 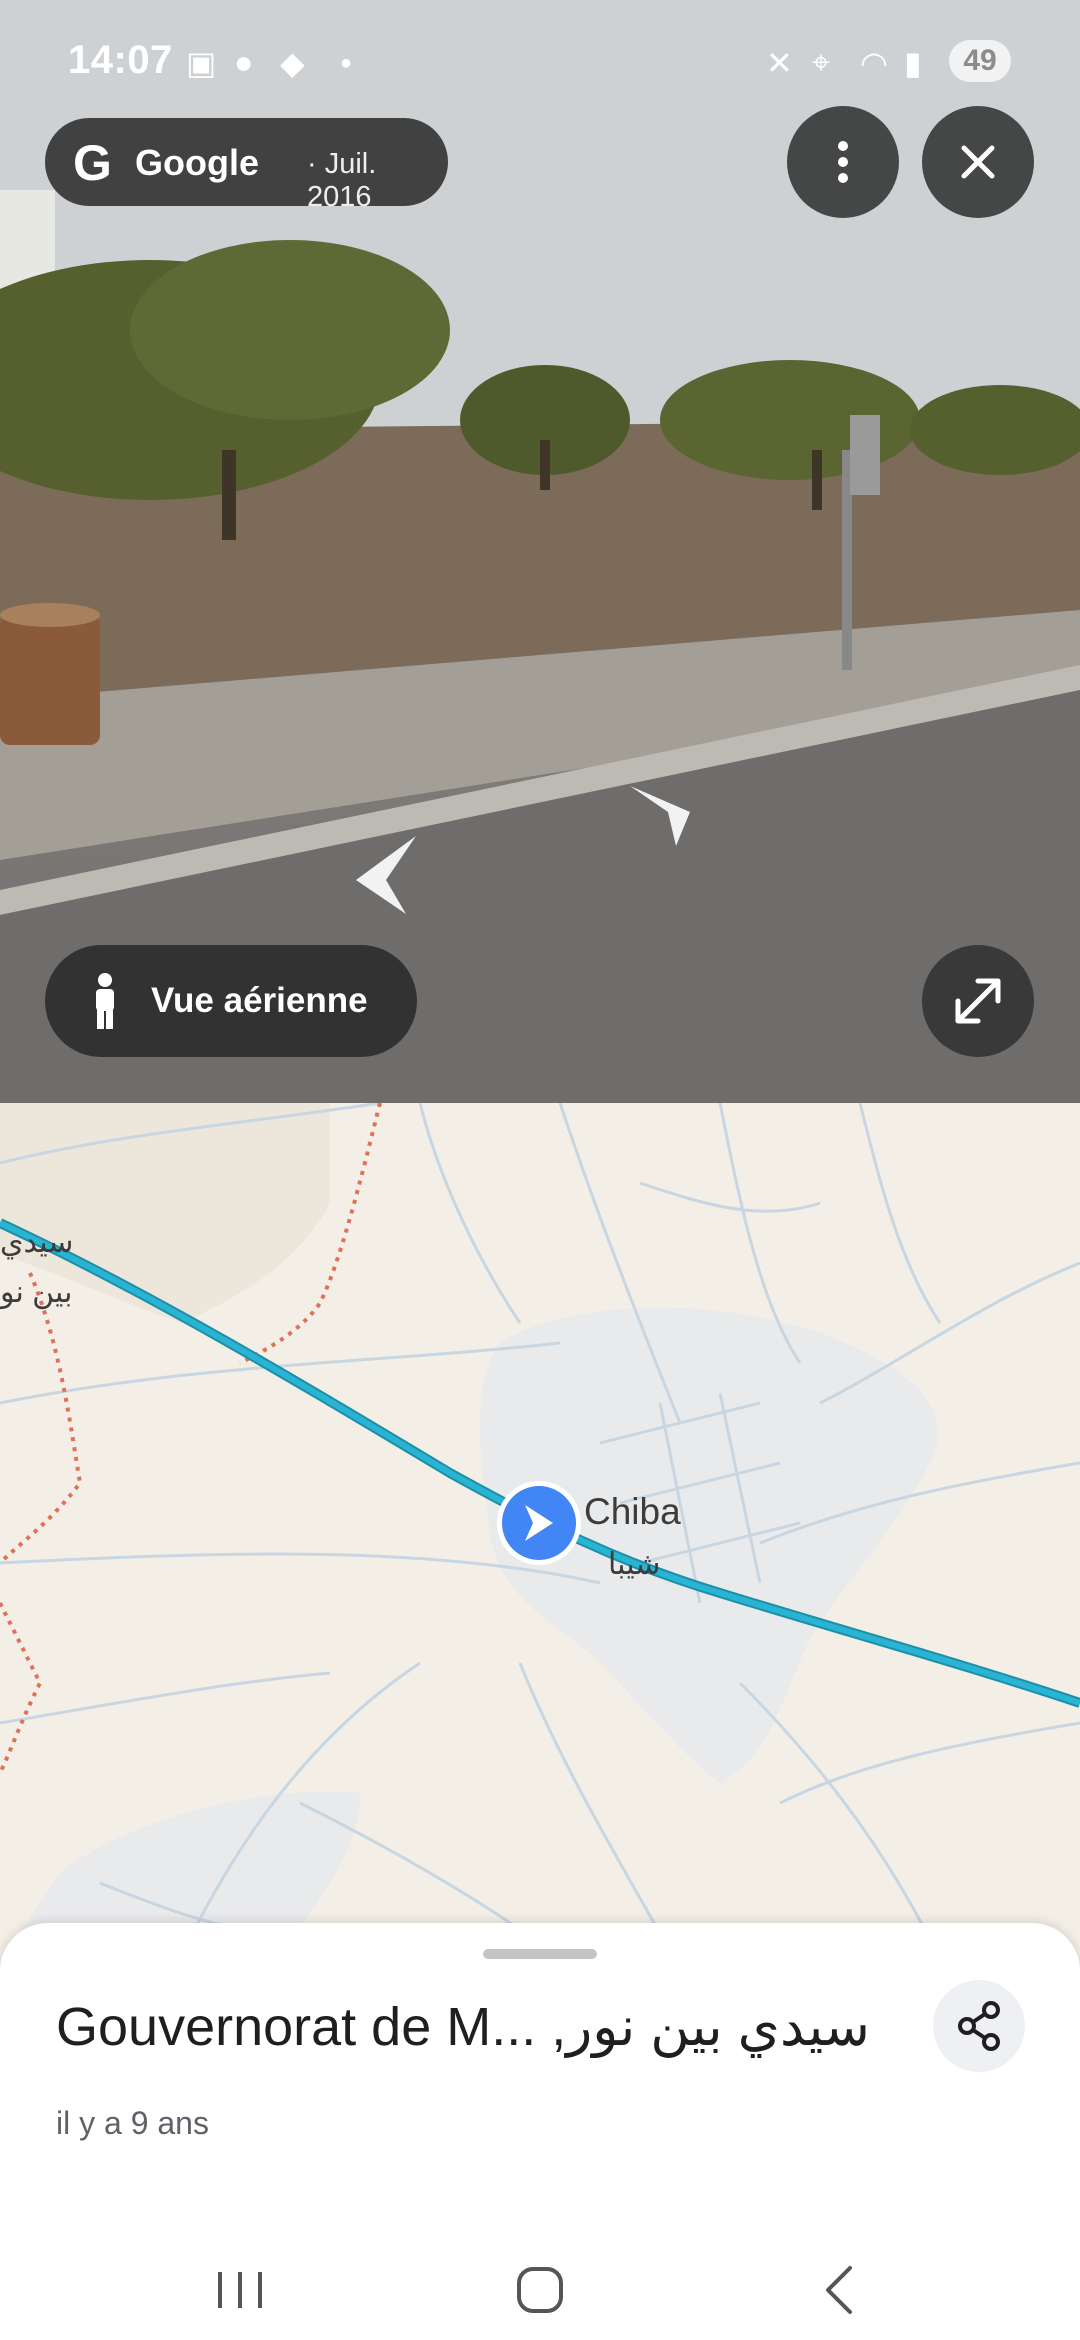 I want to click on location-icon: ⌖, so click(x=821, y=62).